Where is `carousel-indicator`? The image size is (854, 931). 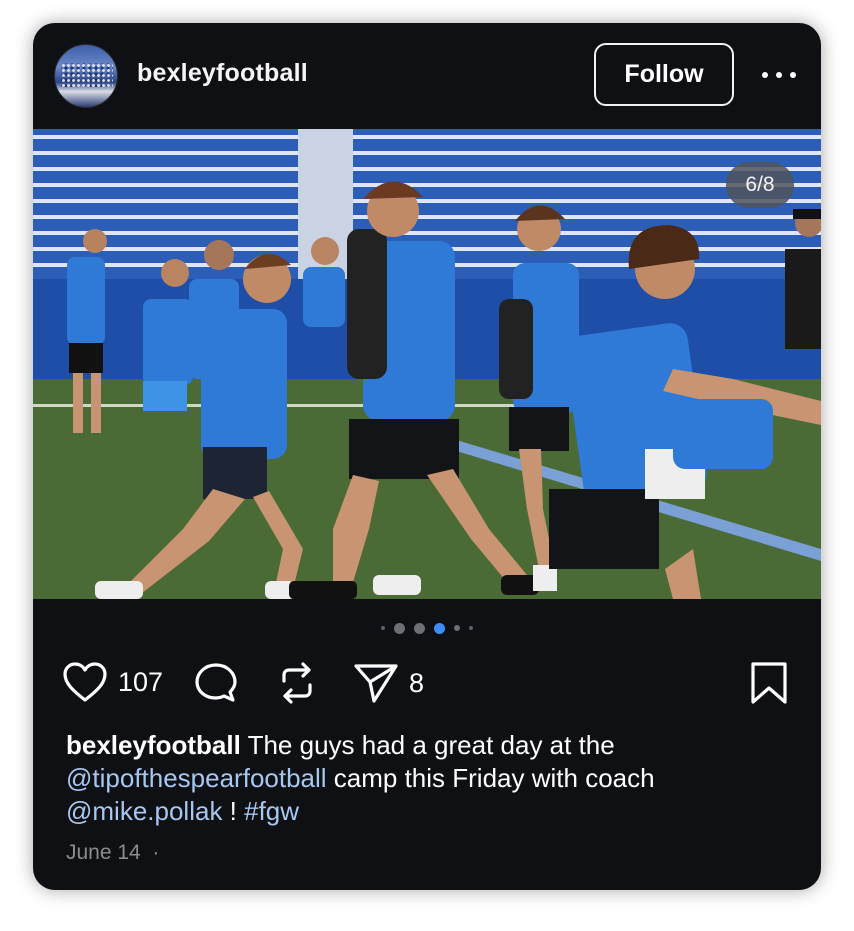
carousel-indicator is located at coordinates (427, 628).